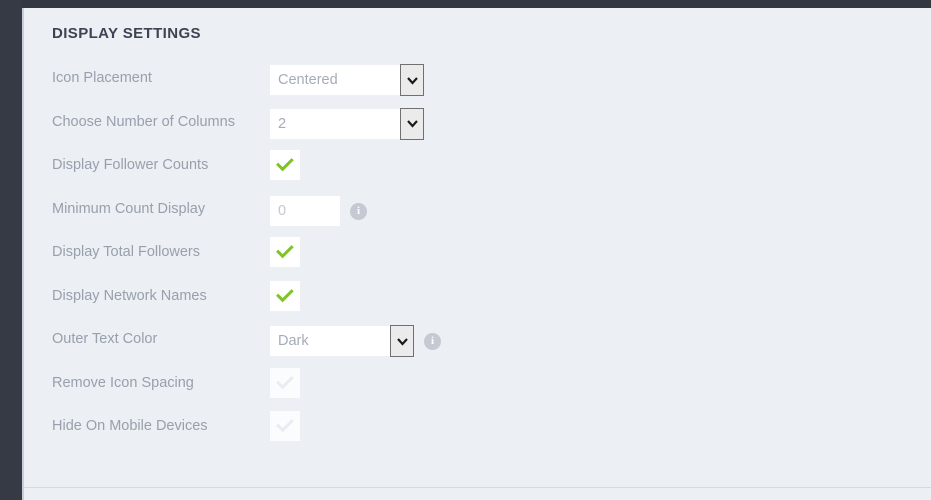 The image size is (931, 500). I want to click on setting-control-outer-text-color: Dark i, so click(355, 339).